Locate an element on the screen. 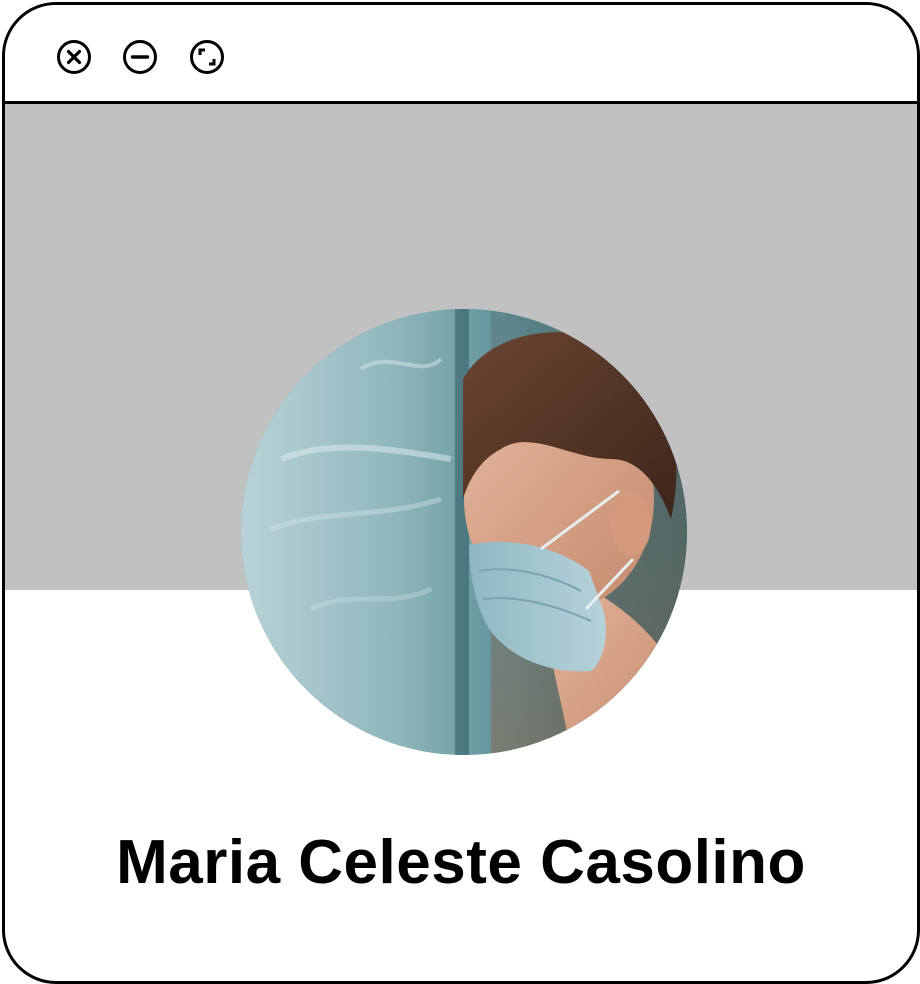  profile-name: Maria Celeste Casolino is located at coordinates (461, 862).